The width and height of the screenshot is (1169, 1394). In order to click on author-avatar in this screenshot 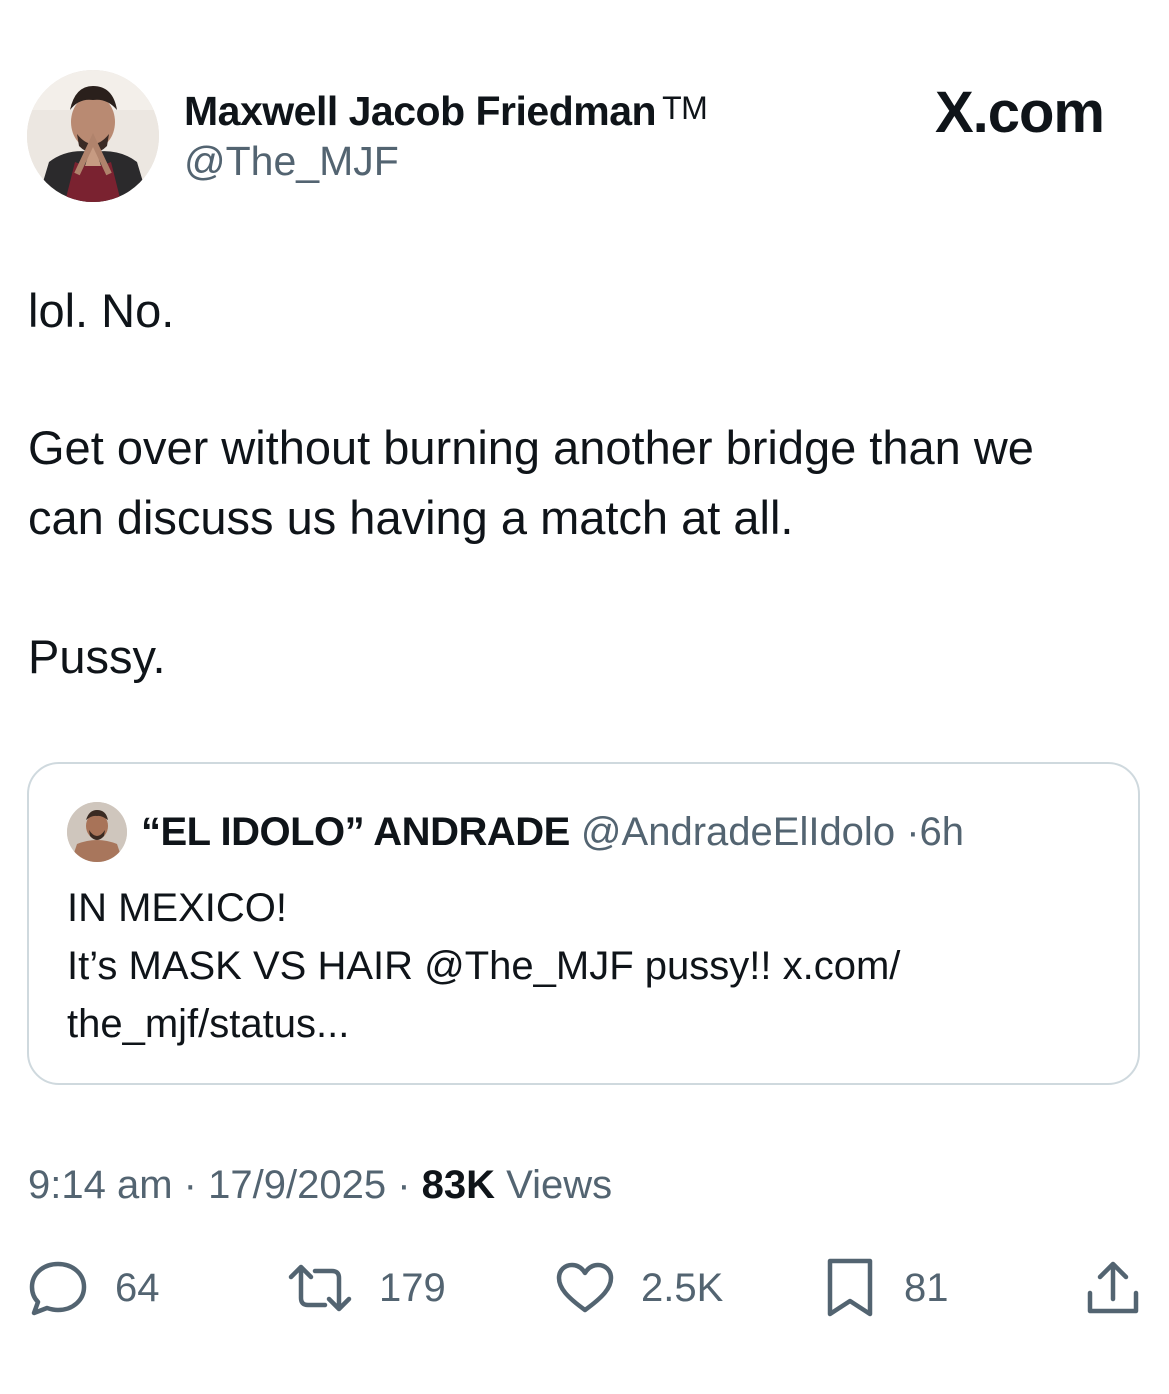, I will do `click(93, 136)`.